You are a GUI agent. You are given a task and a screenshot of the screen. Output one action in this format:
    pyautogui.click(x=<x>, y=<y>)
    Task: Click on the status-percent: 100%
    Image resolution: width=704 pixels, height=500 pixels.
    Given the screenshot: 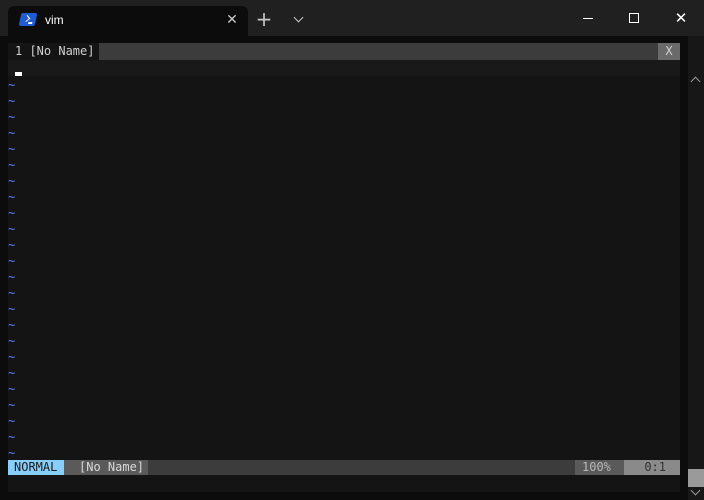 What is the action you would take?
    pyautogui.click(x=599, y=467)
    